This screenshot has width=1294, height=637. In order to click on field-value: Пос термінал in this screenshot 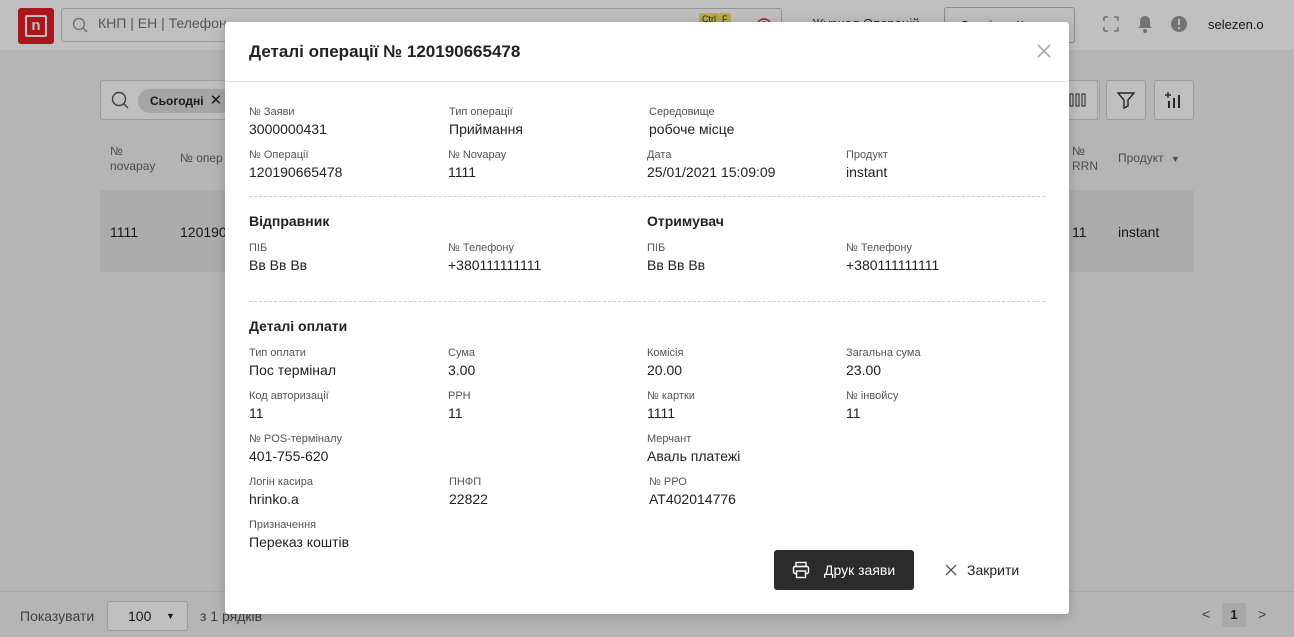, I will do `click(292, 370)`.